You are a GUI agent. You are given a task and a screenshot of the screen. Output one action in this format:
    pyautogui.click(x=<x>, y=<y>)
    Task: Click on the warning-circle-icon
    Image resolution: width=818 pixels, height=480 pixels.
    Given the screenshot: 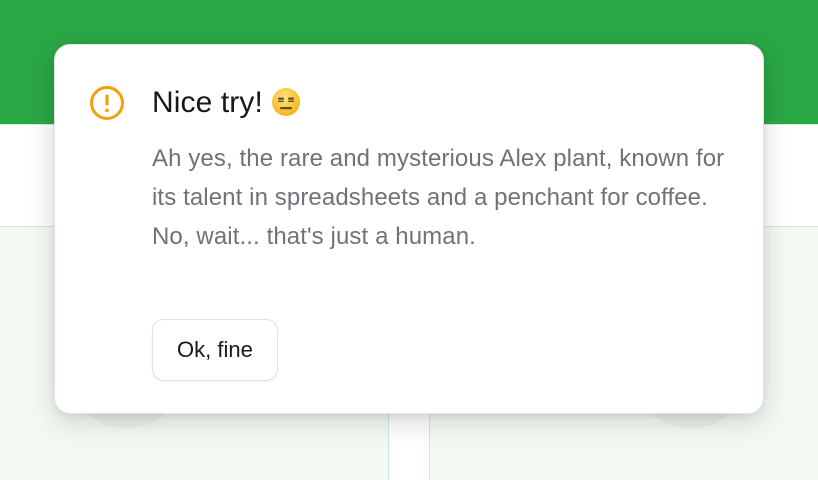 What is the action you would take?
    pyautogui.click(x=107, y=103)
    